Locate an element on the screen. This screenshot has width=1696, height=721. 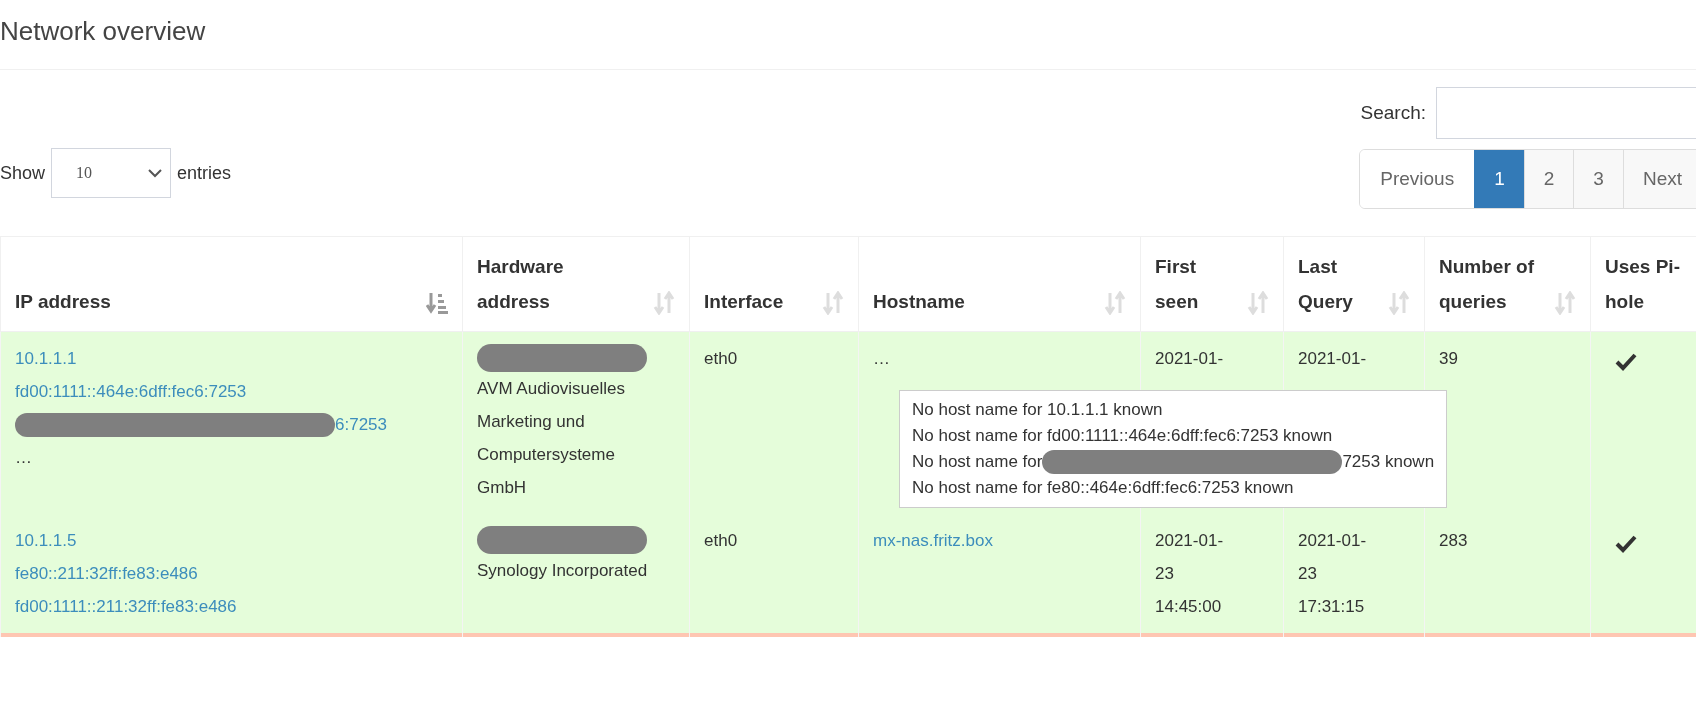
page-button: Next is located at coordinates (1659, 179).